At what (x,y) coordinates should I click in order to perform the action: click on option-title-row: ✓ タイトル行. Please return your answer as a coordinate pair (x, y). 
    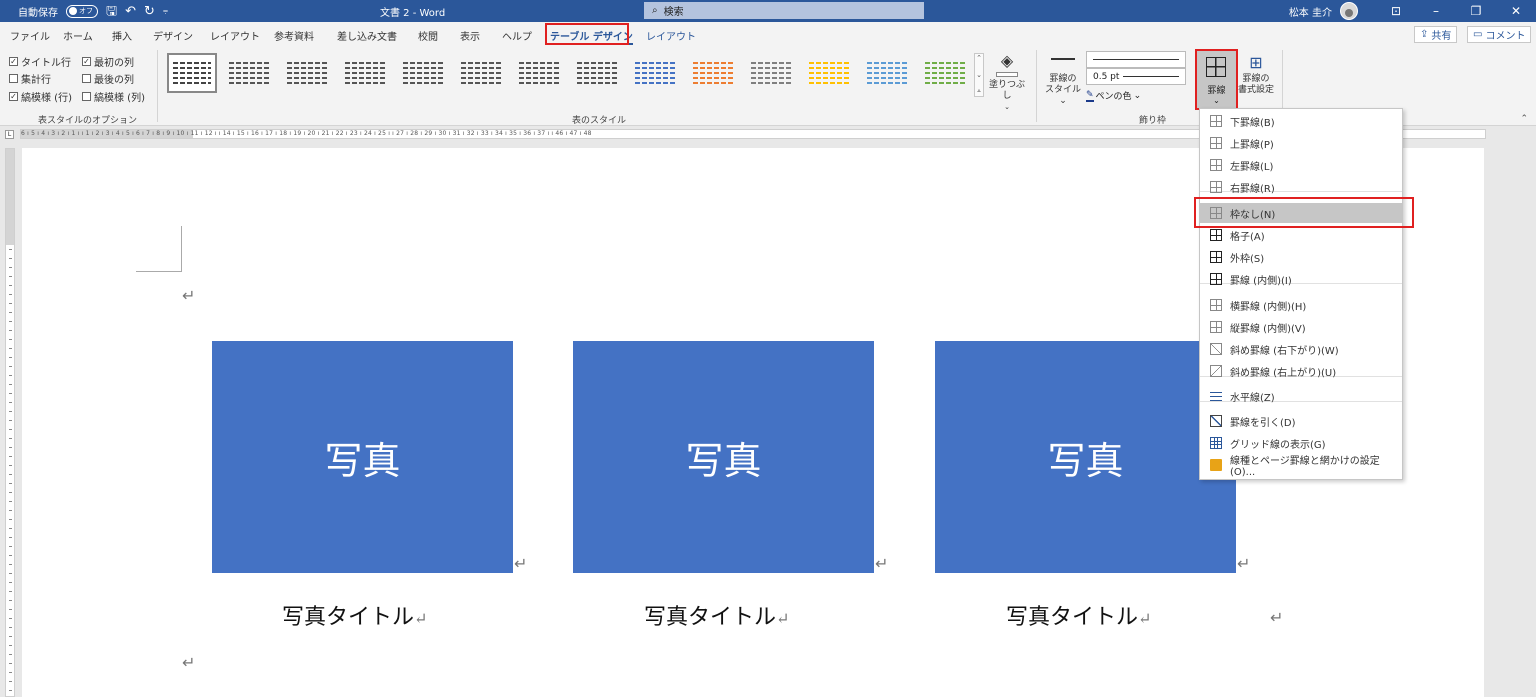
    Looking at the image, I should click on (40, 61).